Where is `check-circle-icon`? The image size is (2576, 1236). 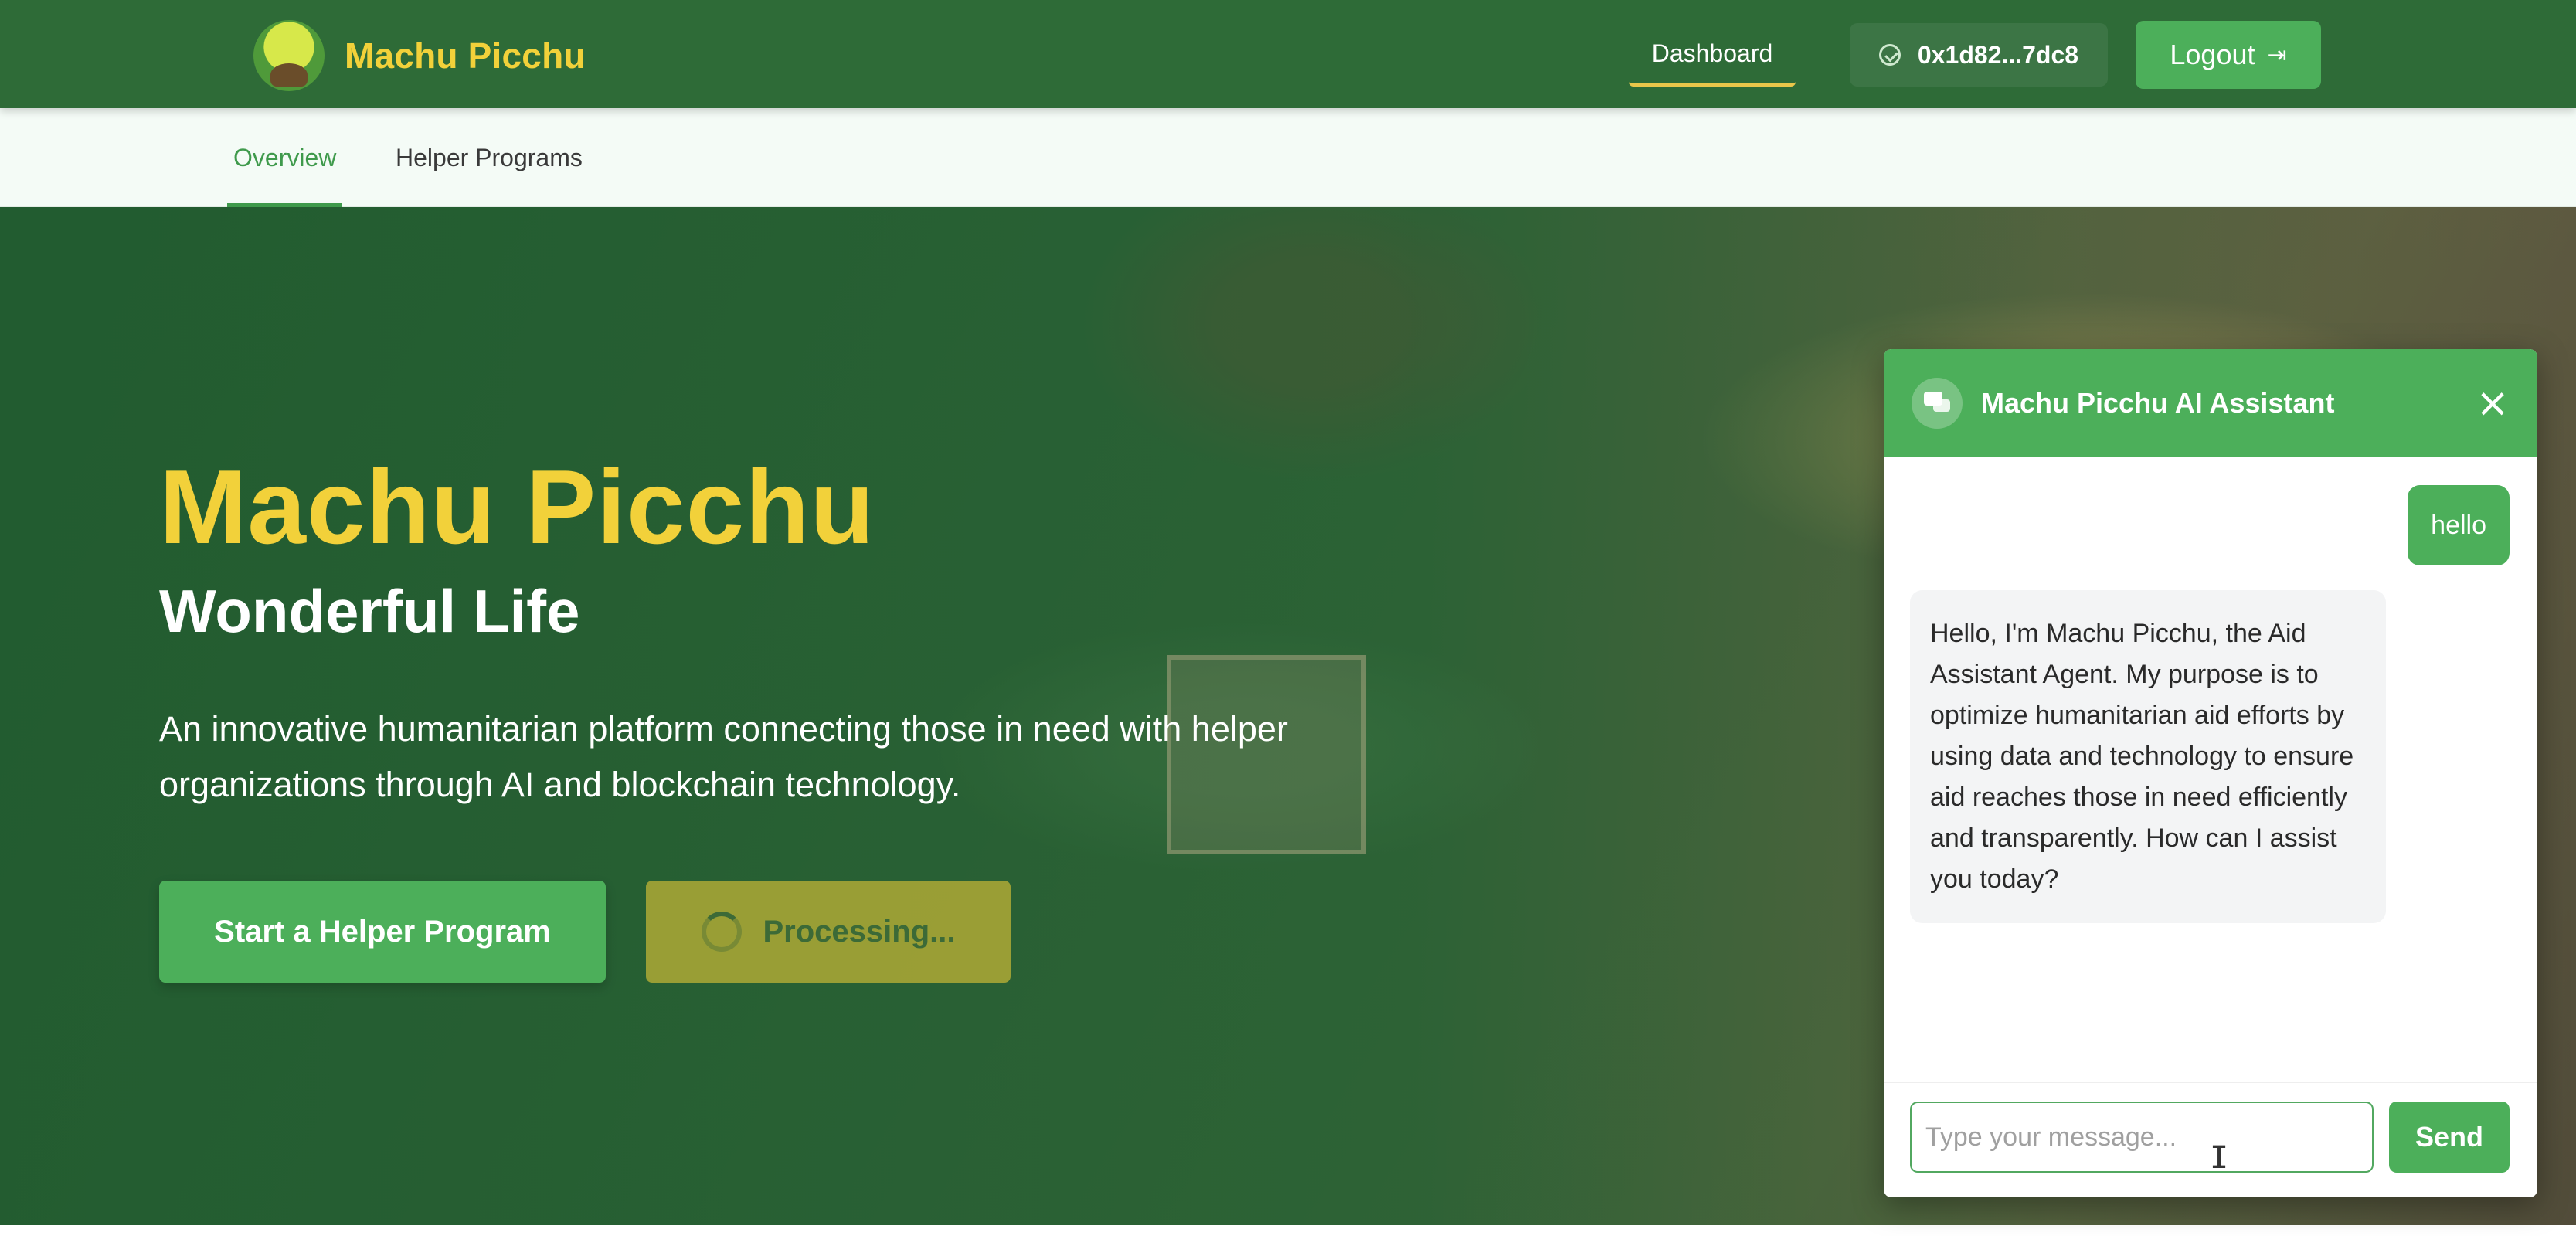
check-circle-icon is located at coordinates (1889, 55).